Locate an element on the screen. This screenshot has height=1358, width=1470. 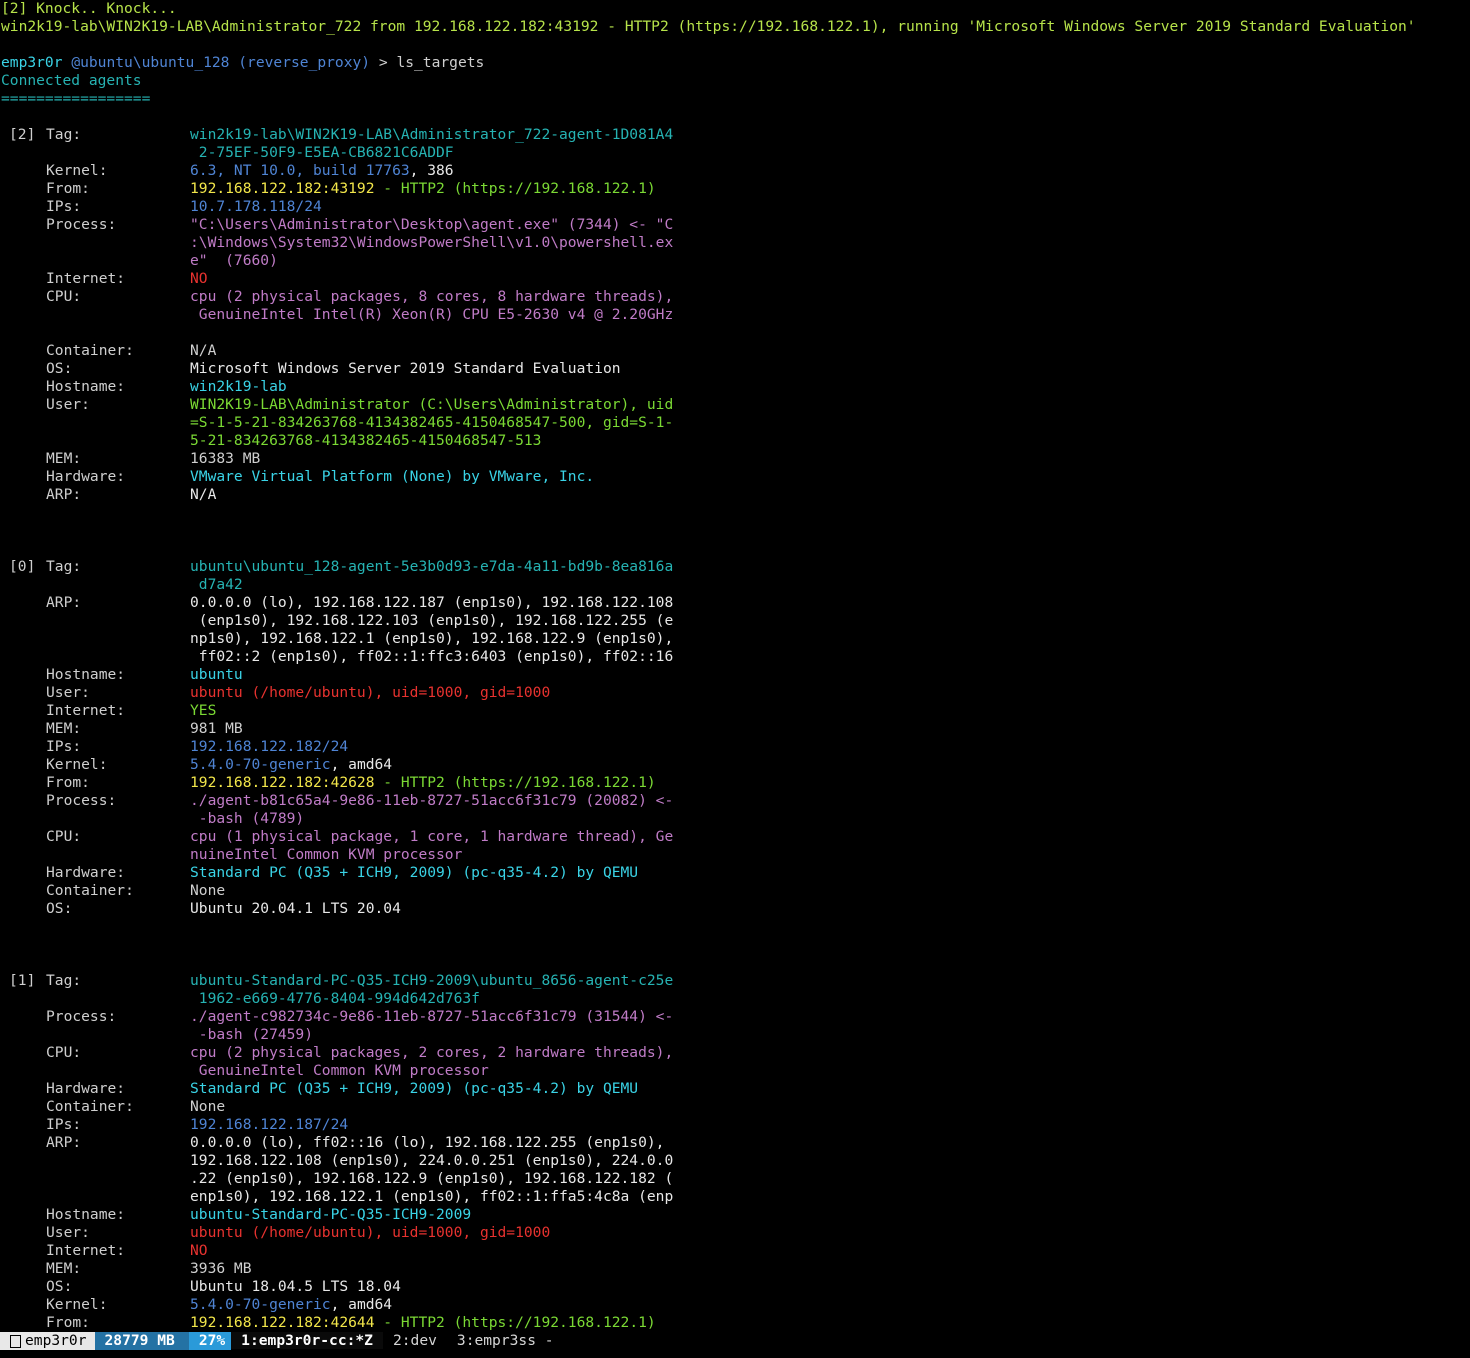
value-segment: win2k19-lab is located at coordinates (238, 386).